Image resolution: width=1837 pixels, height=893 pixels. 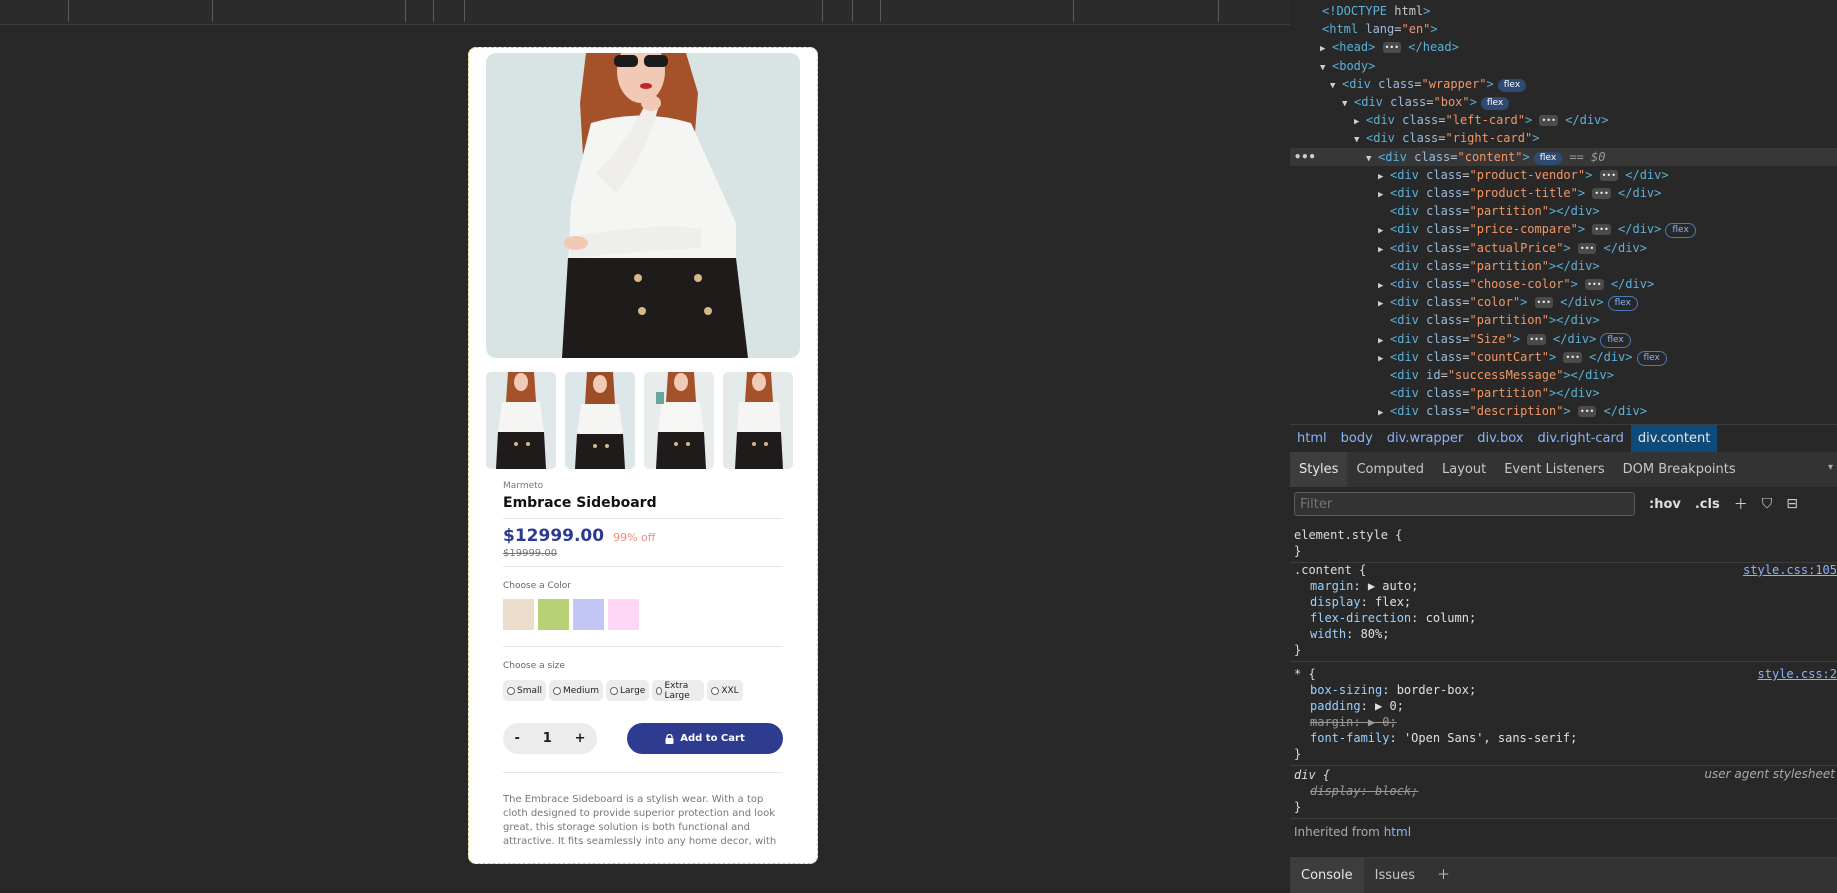 I want to click on cls-toggle: .cls, so click(x=1707, y=504).